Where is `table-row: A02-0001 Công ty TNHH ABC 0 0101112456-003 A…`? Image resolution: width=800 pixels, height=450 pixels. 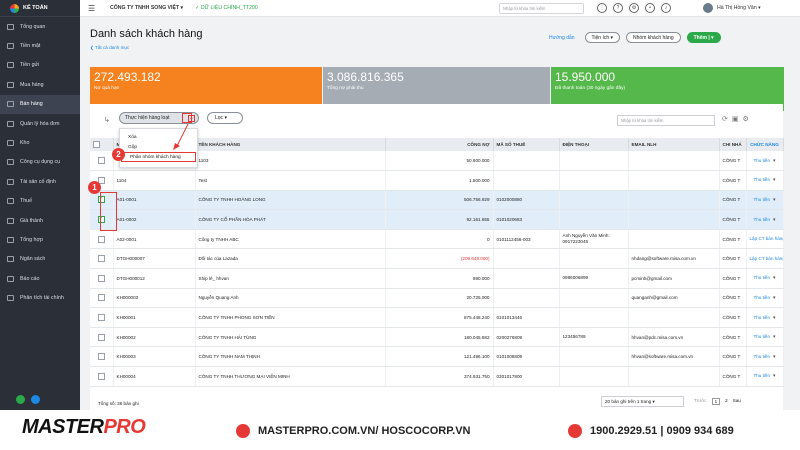
table-row: A02-0001 Công ty TNHH ABC 0 0101112456-003 A… is located at coordinates (437, 239).